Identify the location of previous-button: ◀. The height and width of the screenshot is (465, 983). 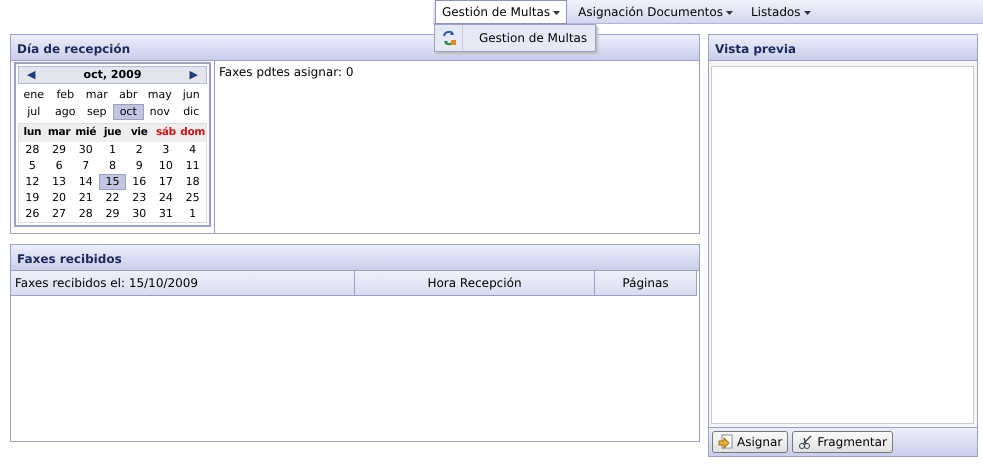
(31, 75).